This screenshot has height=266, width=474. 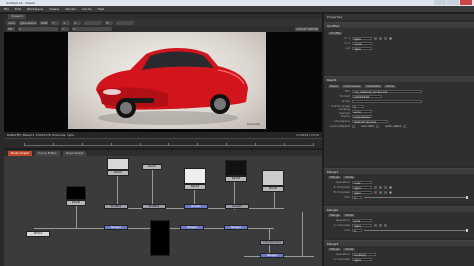 I want to click on node-read3: Read3, so click(x=195, y=187).